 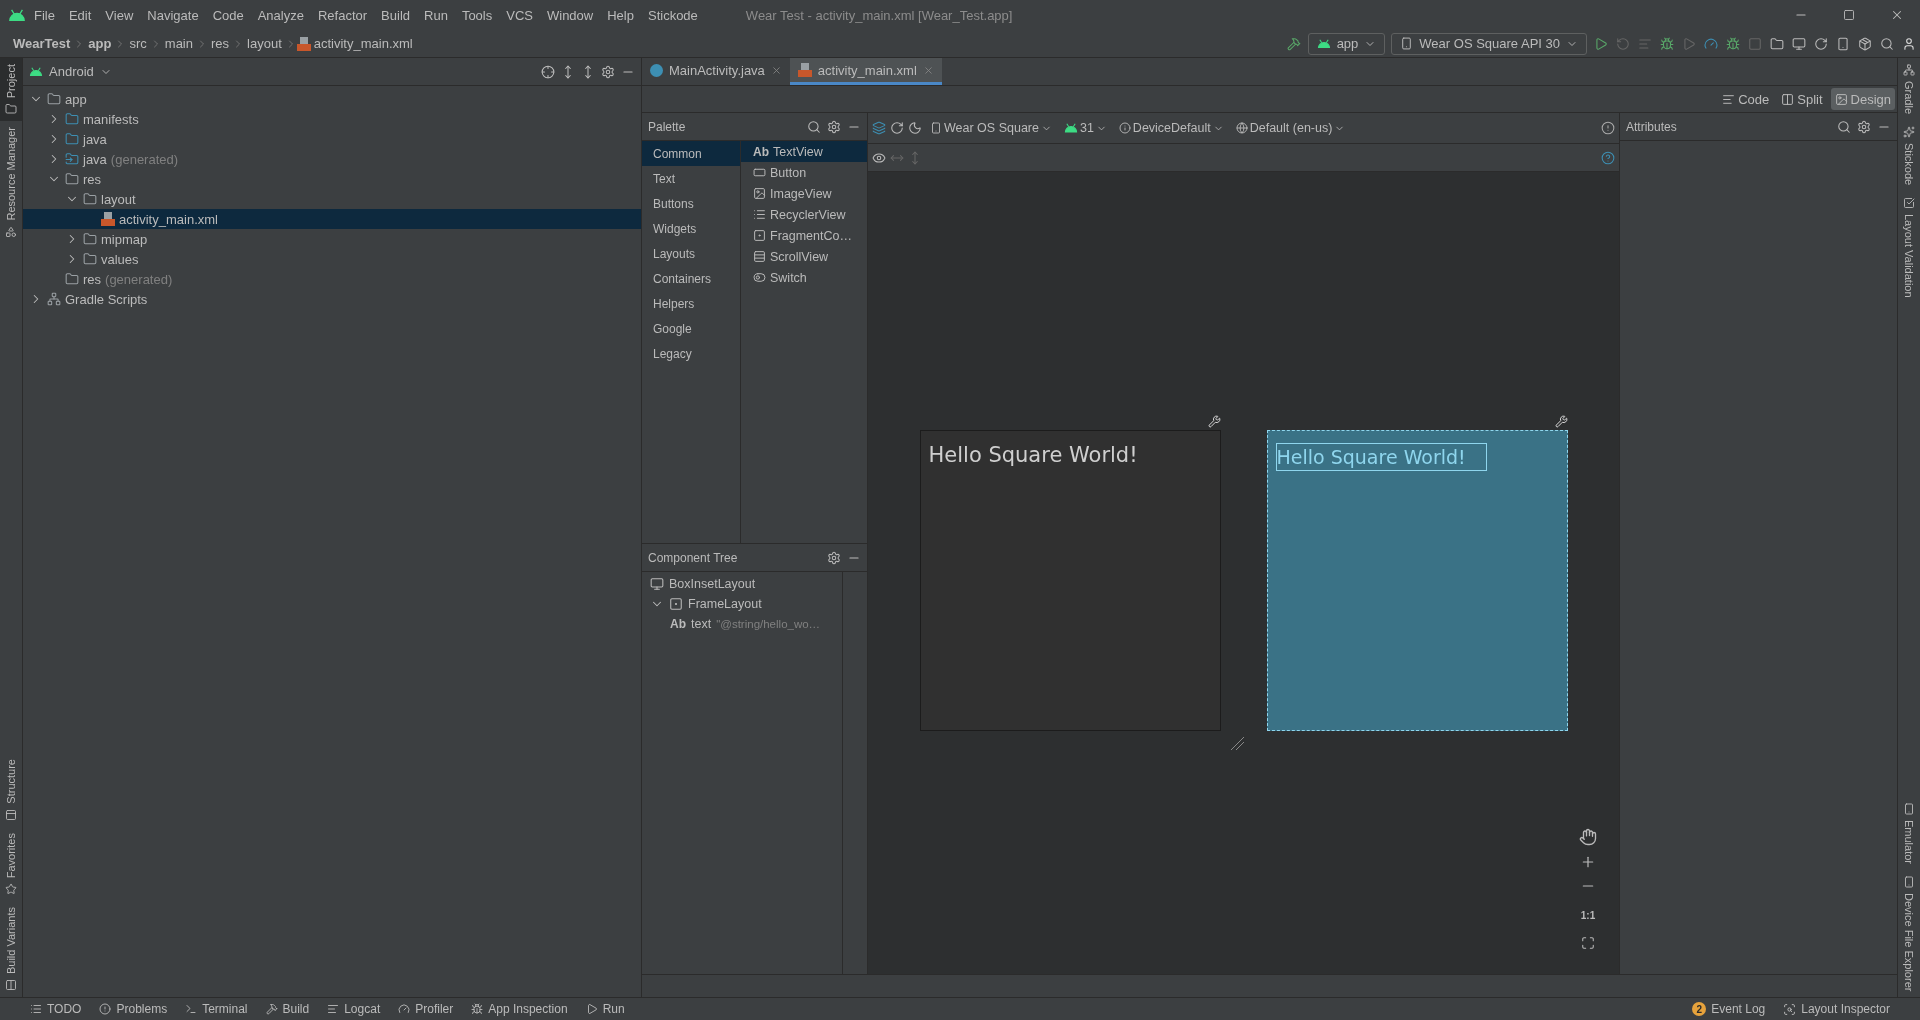 I want to click on wrench-icon, so click(x=1214, y=421).